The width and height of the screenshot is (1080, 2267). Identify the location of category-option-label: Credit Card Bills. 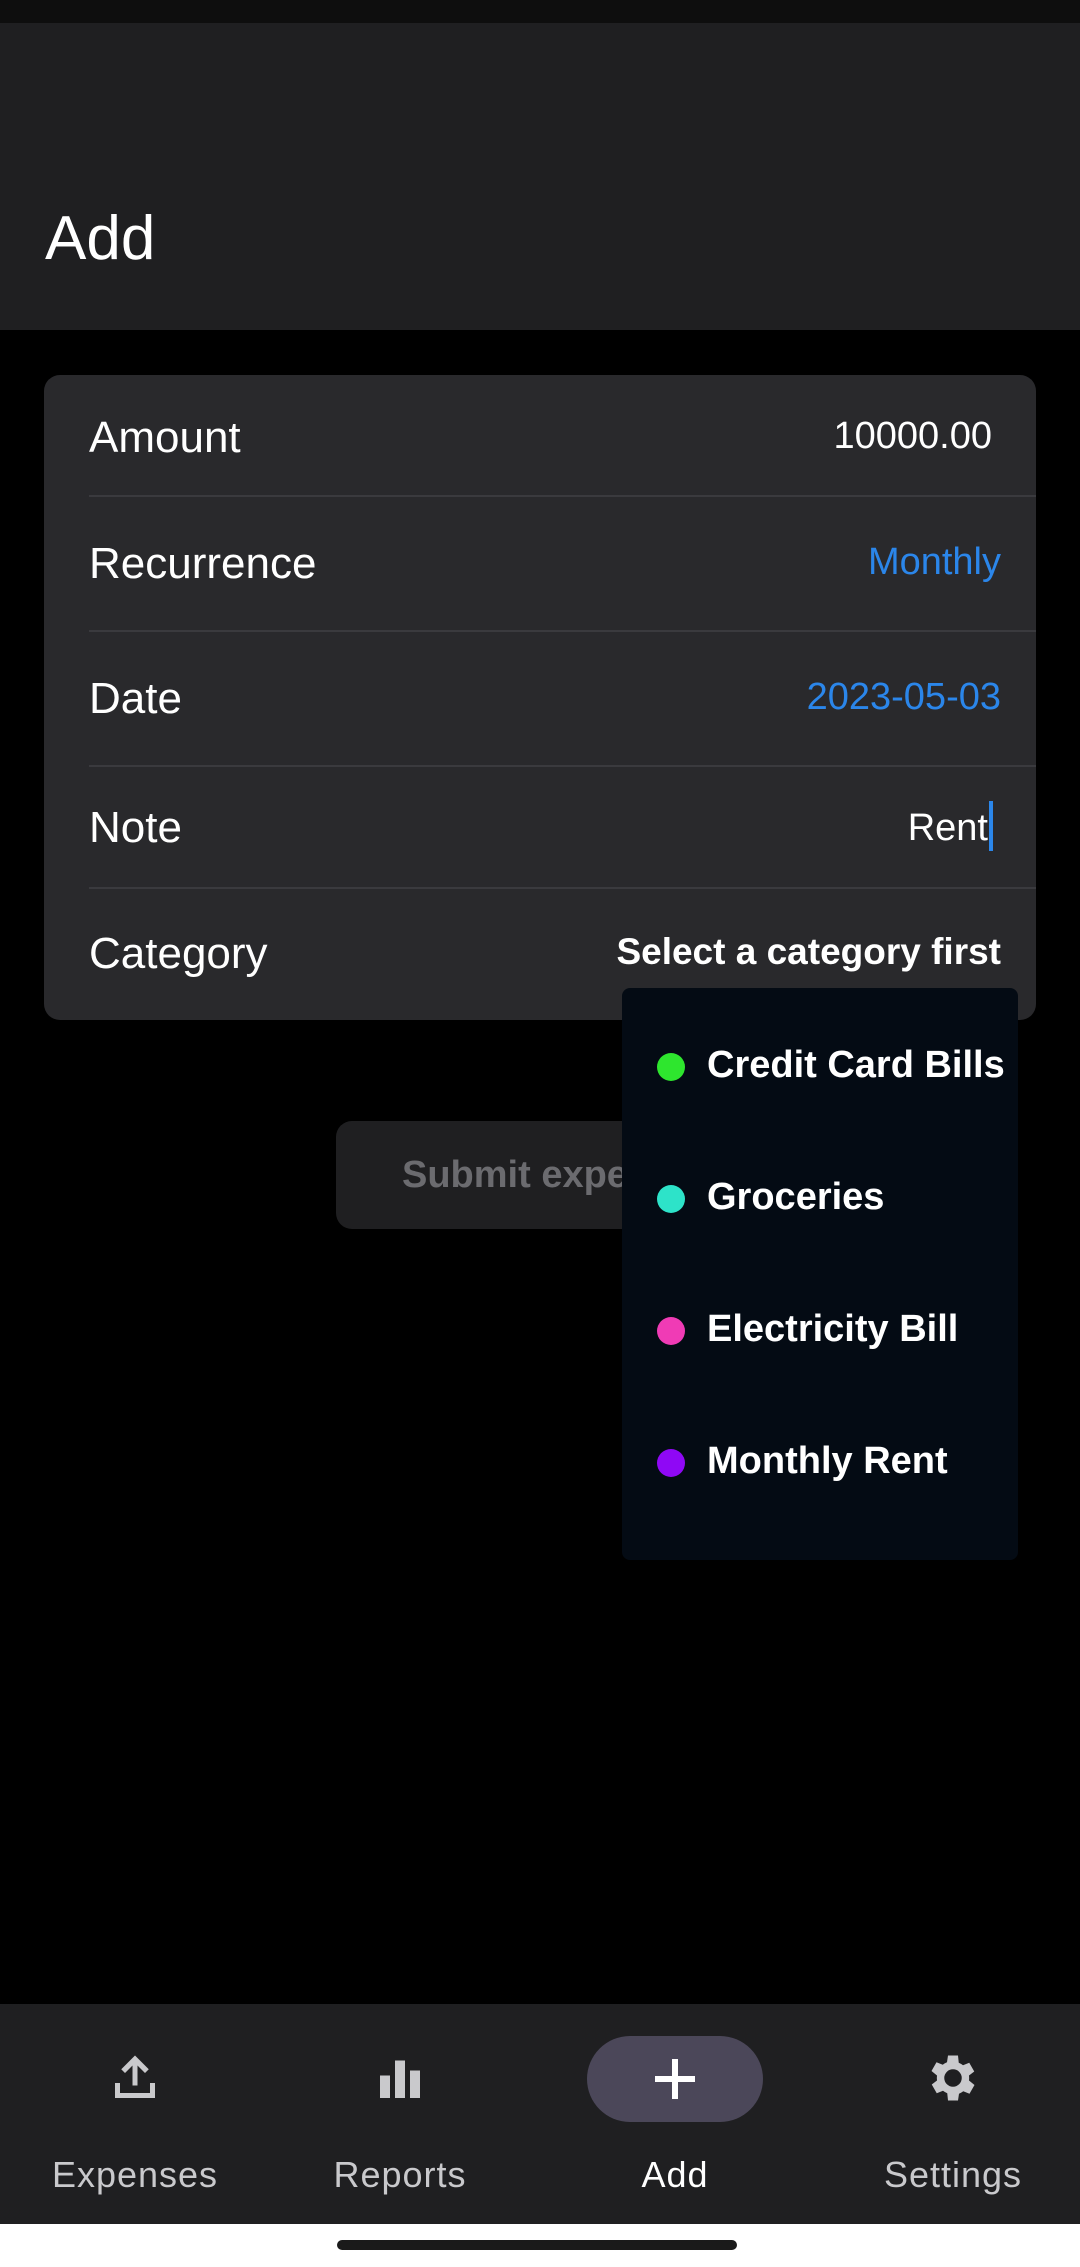
(856, 1065).